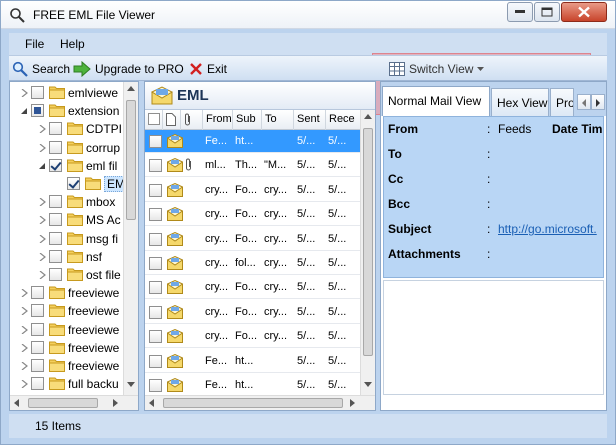 This screenshot has height=445, width=616. Describe the element at coordinates (218, 120) in the screenshot. I see `column-from: From` at that location.